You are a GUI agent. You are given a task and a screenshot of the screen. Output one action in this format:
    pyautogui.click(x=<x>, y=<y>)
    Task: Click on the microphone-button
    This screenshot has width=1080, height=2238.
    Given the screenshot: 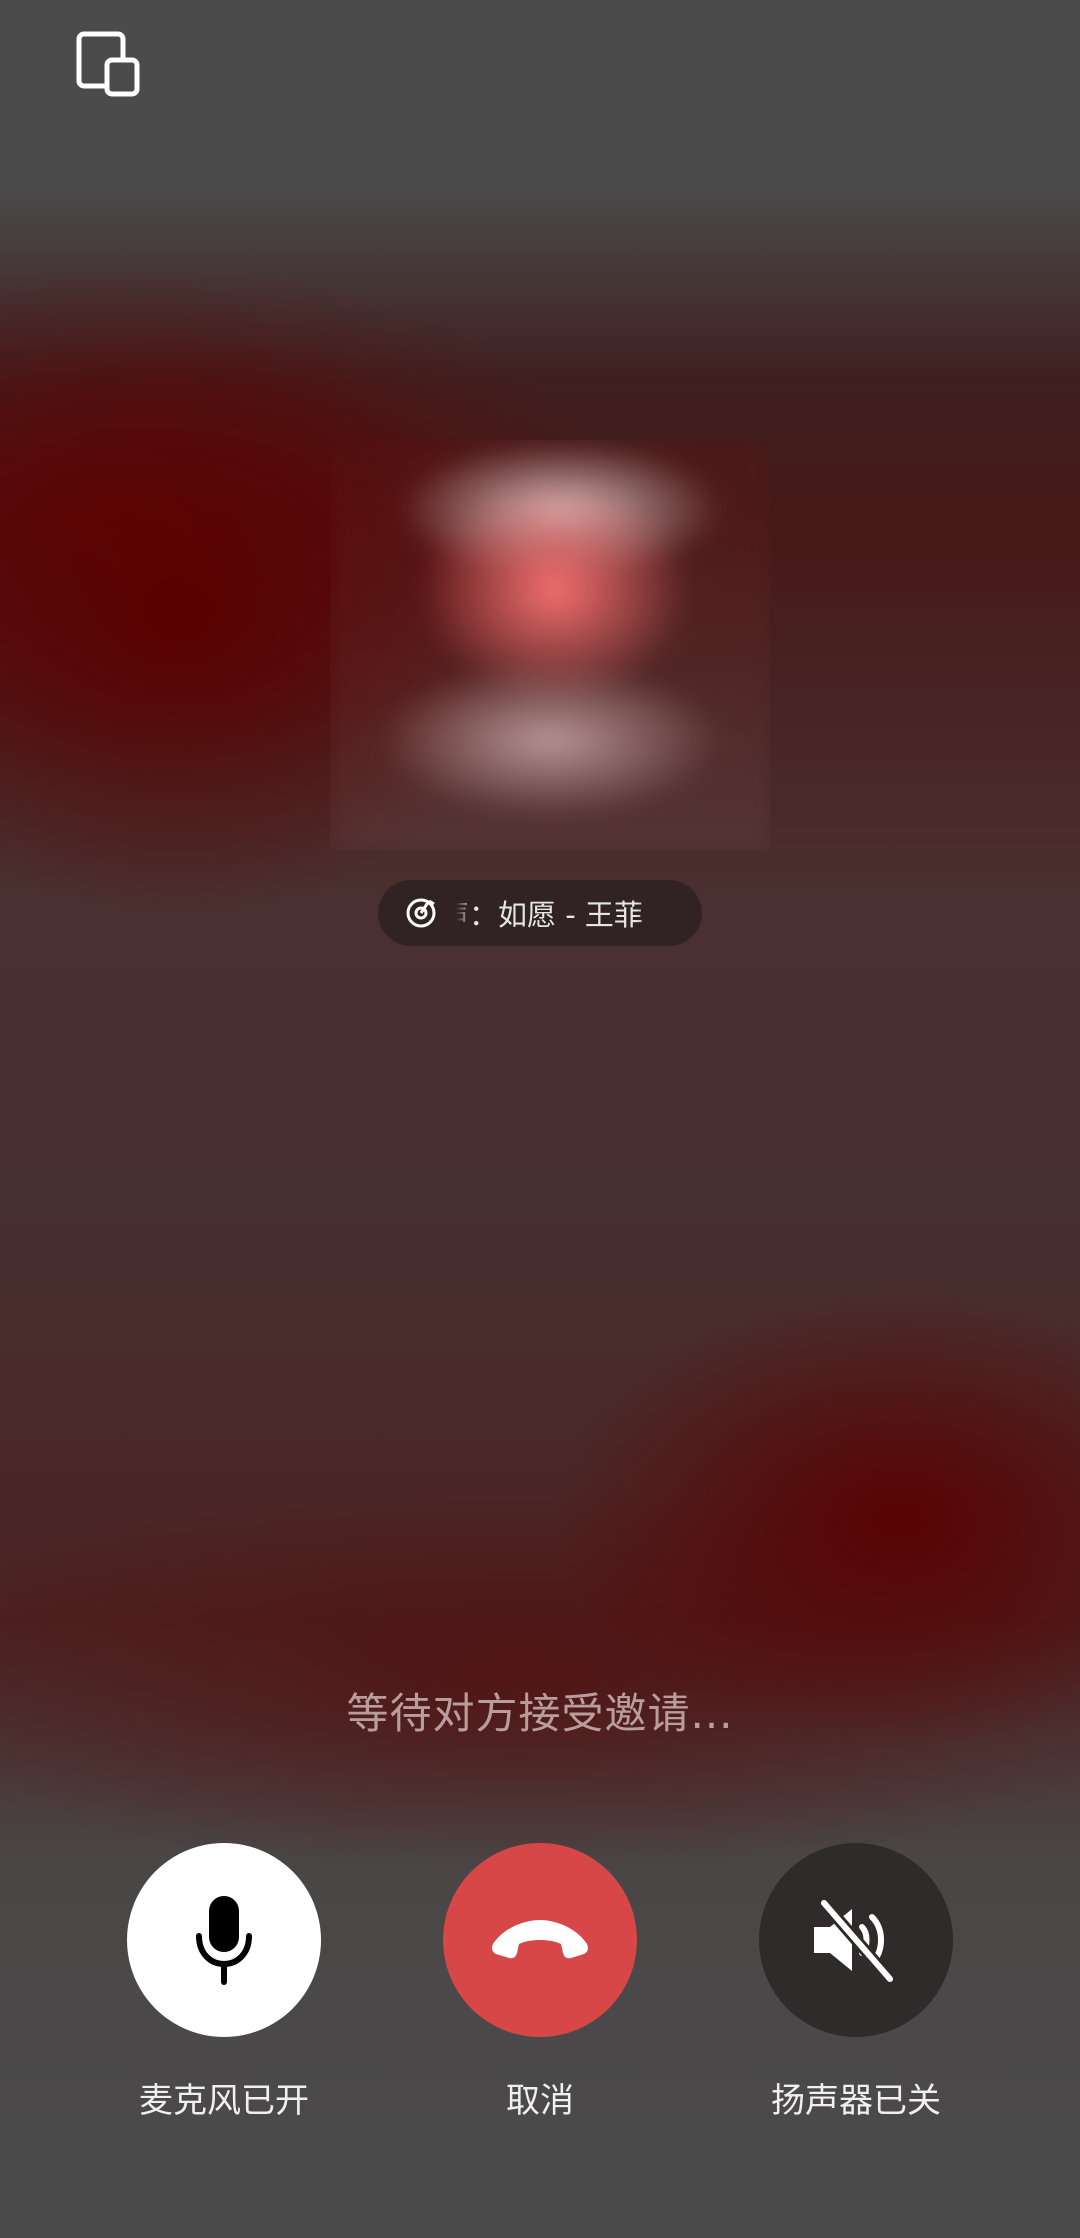 What is the action you would take?
    pyautogui.click(x=224, y=1940)
    